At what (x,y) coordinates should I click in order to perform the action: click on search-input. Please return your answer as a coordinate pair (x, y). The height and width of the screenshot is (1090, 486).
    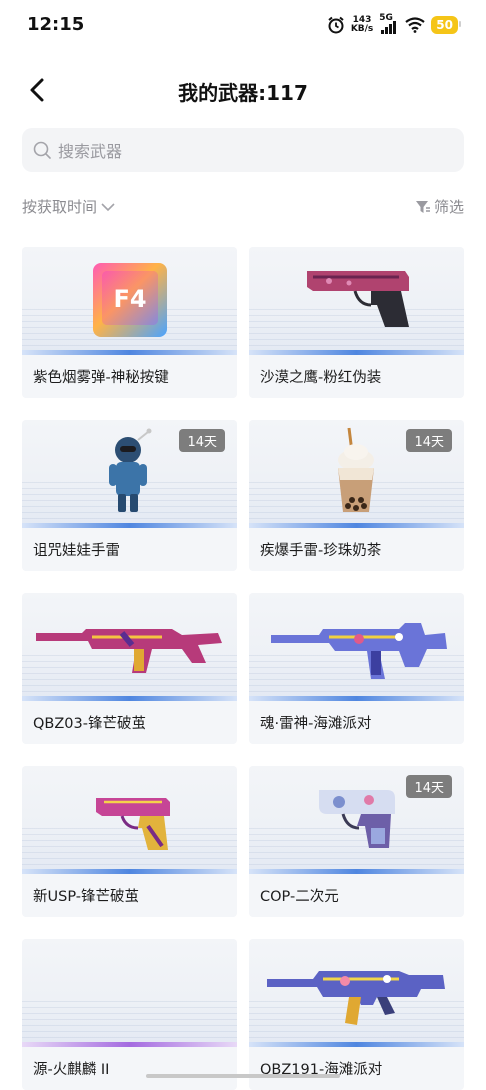
    Looking at the image, I should click on (248, 151).